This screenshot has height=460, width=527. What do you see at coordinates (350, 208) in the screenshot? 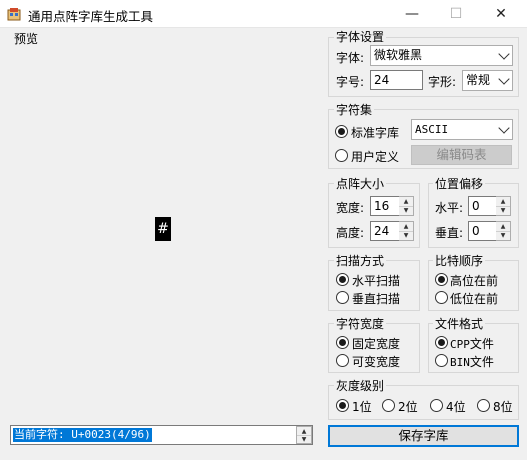
I see `width-label: 宽度:` at bounding box center [350, 208].